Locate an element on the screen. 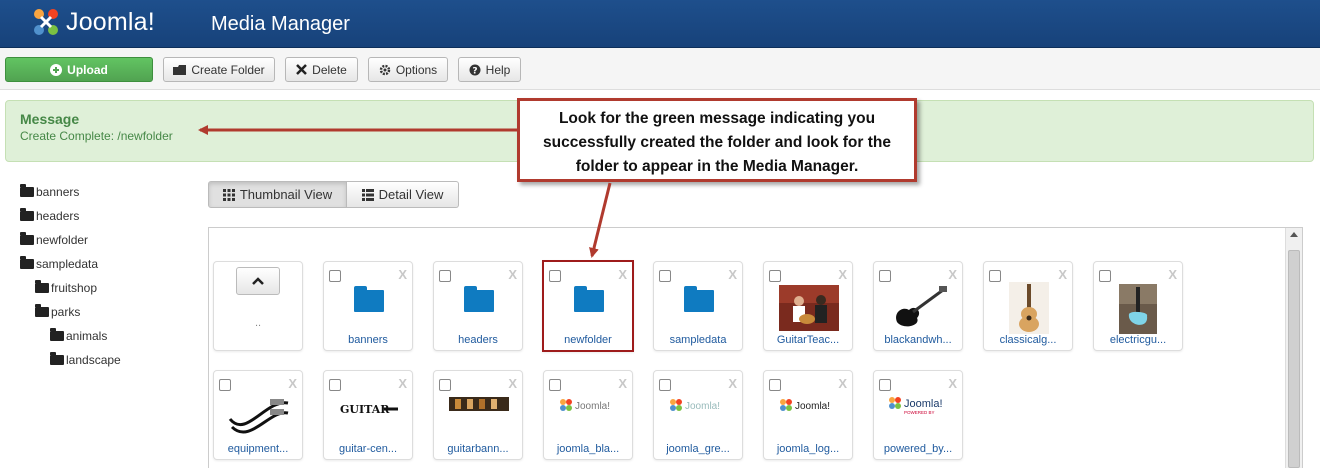 This screenshot has width=1320, height=468. tile-label: newfolder is located at coordinates (588, 340).